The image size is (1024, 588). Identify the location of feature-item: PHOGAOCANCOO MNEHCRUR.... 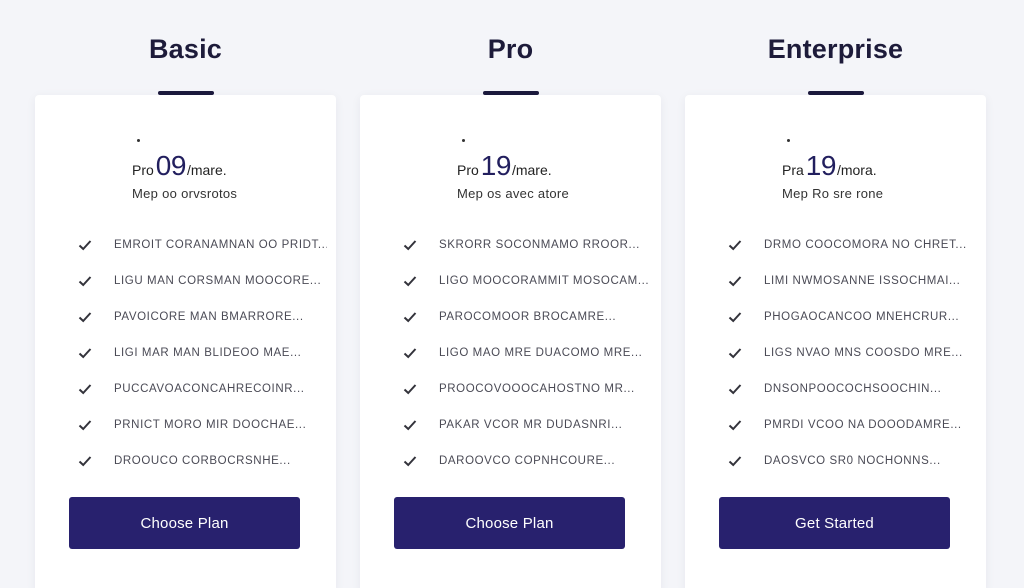
(852, 317).